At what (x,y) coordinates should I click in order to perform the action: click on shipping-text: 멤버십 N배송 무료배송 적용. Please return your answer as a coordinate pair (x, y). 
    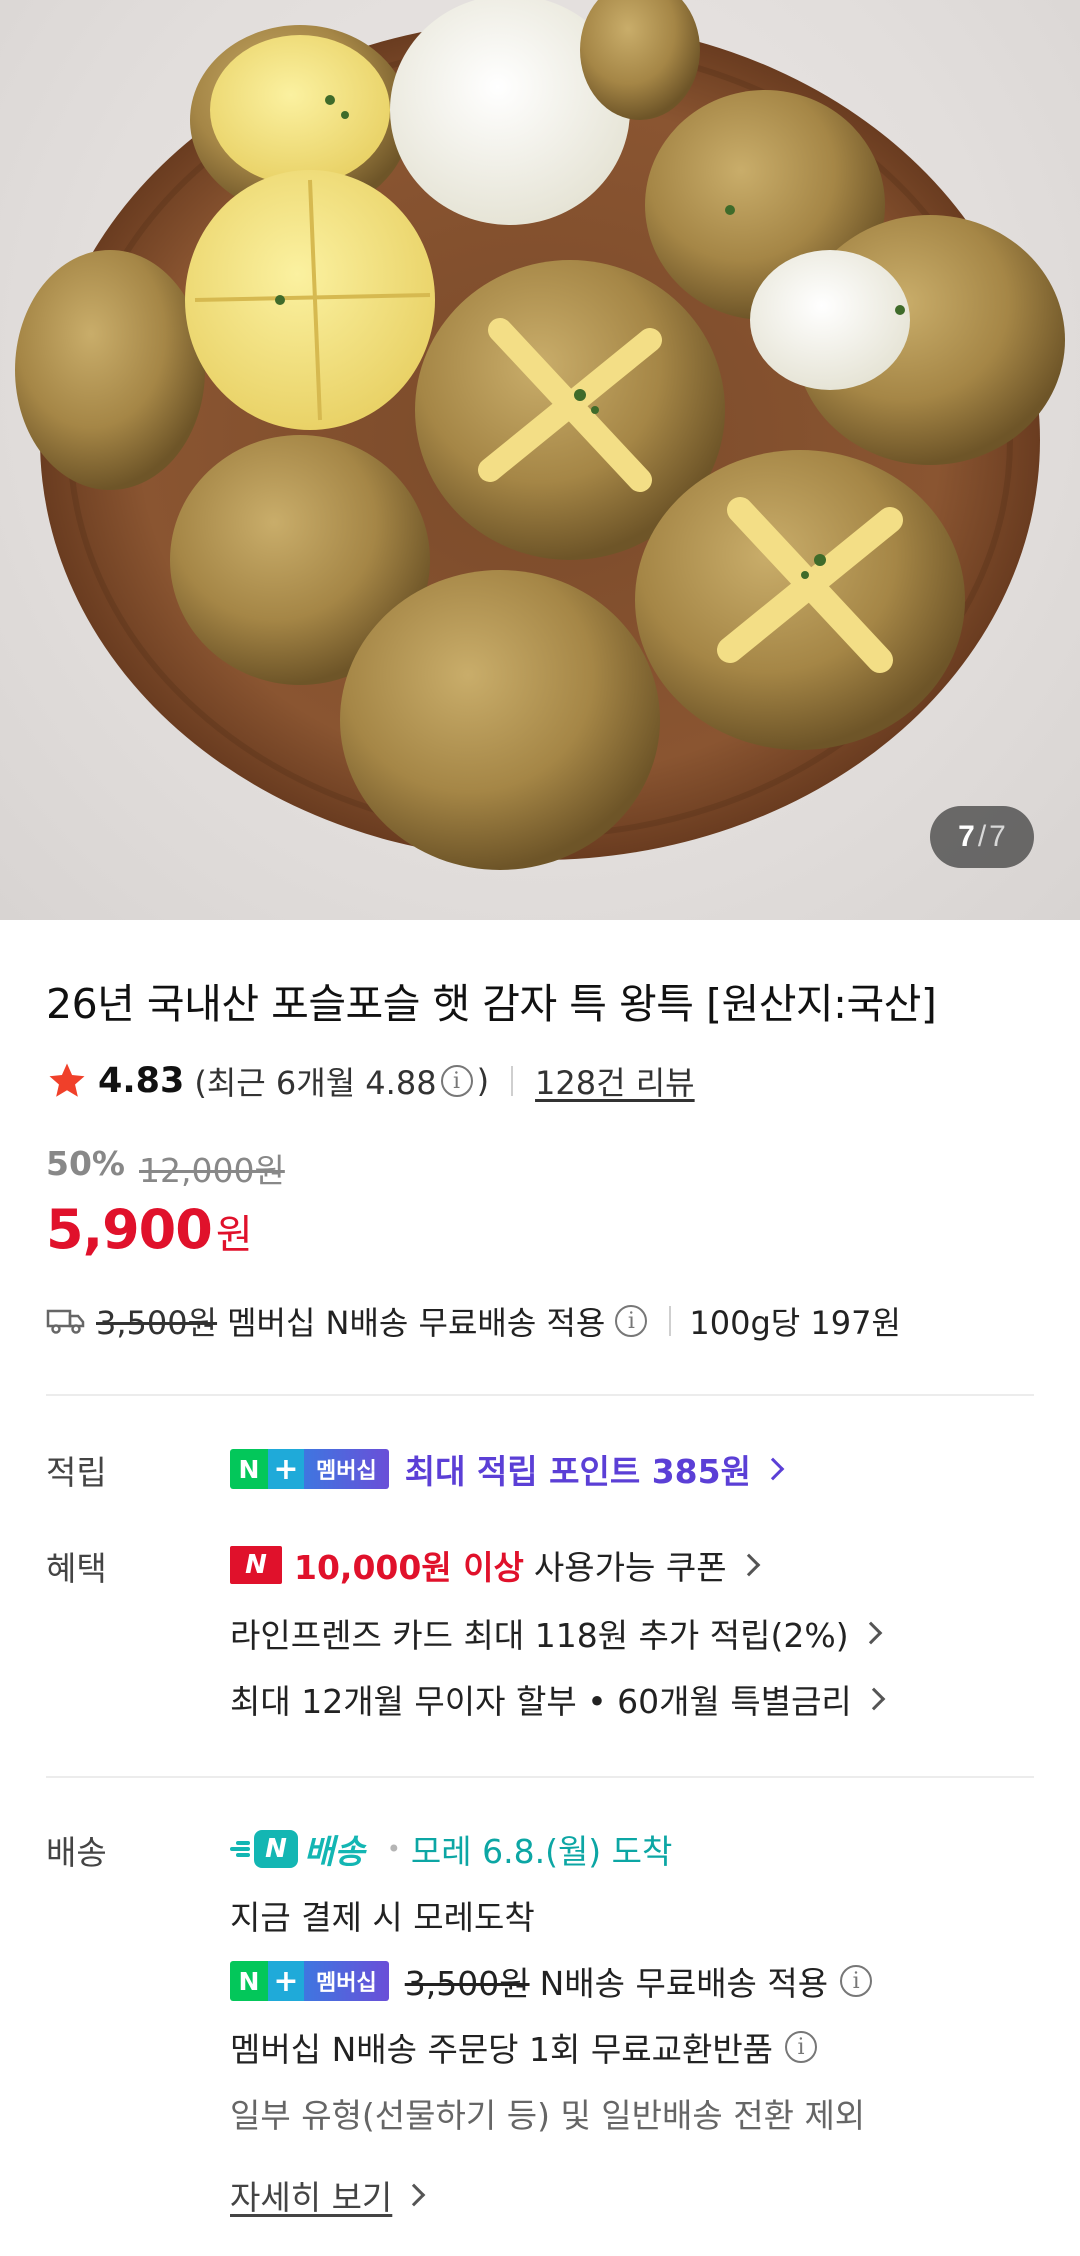
    Looking at the image, I should click on (416, 1323).